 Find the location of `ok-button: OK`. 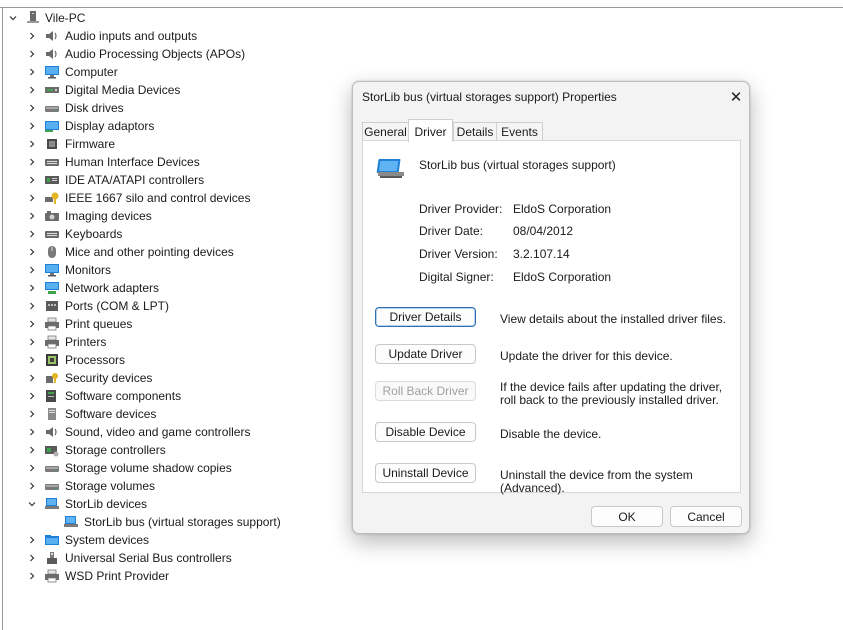

ok-button: OK is located at coordinates (627, 516).